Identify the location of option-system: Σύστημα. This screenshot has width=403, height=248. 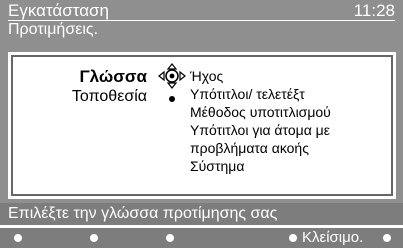
(290, 166).